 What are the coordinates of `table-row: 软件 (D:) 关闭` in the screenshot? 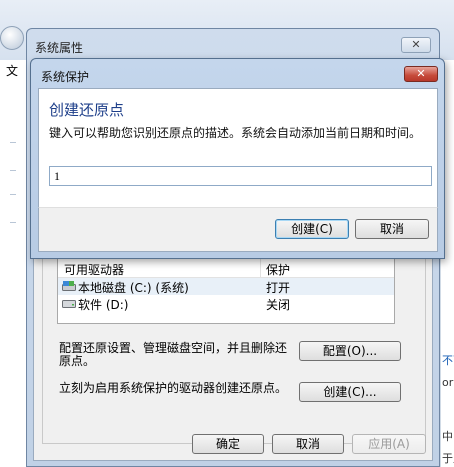 It's located at (226, 303).